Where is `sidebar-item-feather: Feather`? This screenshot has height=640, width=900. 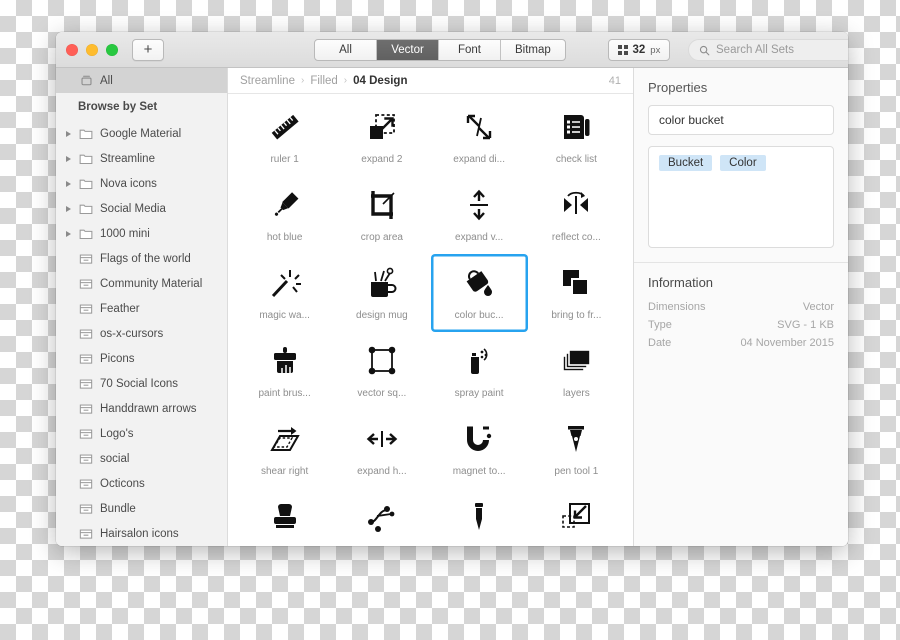
sidebar-item-feather: Feather is located at coordinates (141, 308).